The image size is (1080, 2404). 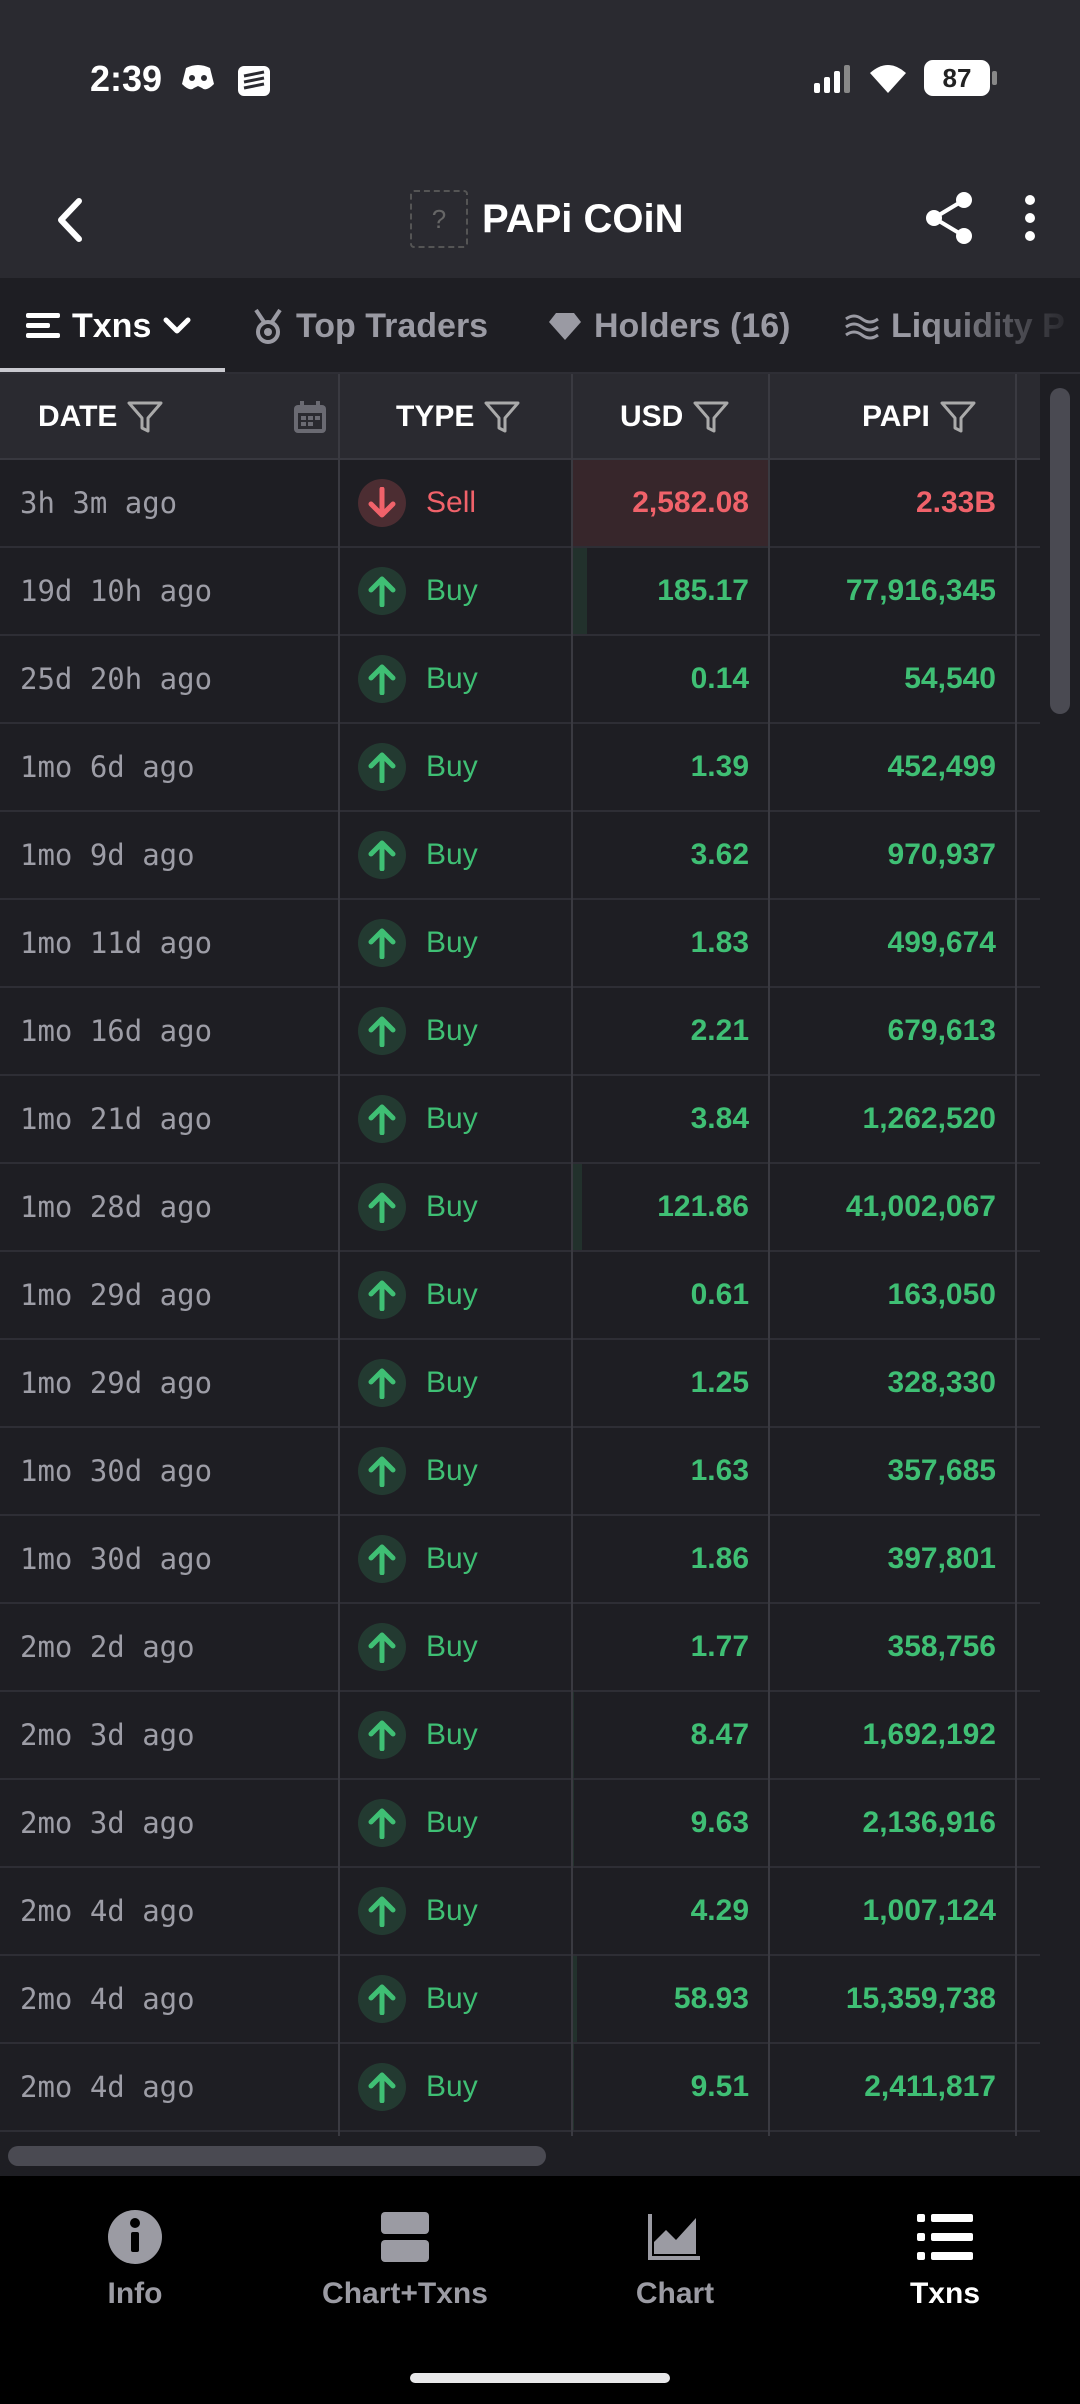 What do you see at coordinates (920, 1206) in the screenshot?
I see `papi-cell: 41,002,067` at bounding box center [920, 1206].